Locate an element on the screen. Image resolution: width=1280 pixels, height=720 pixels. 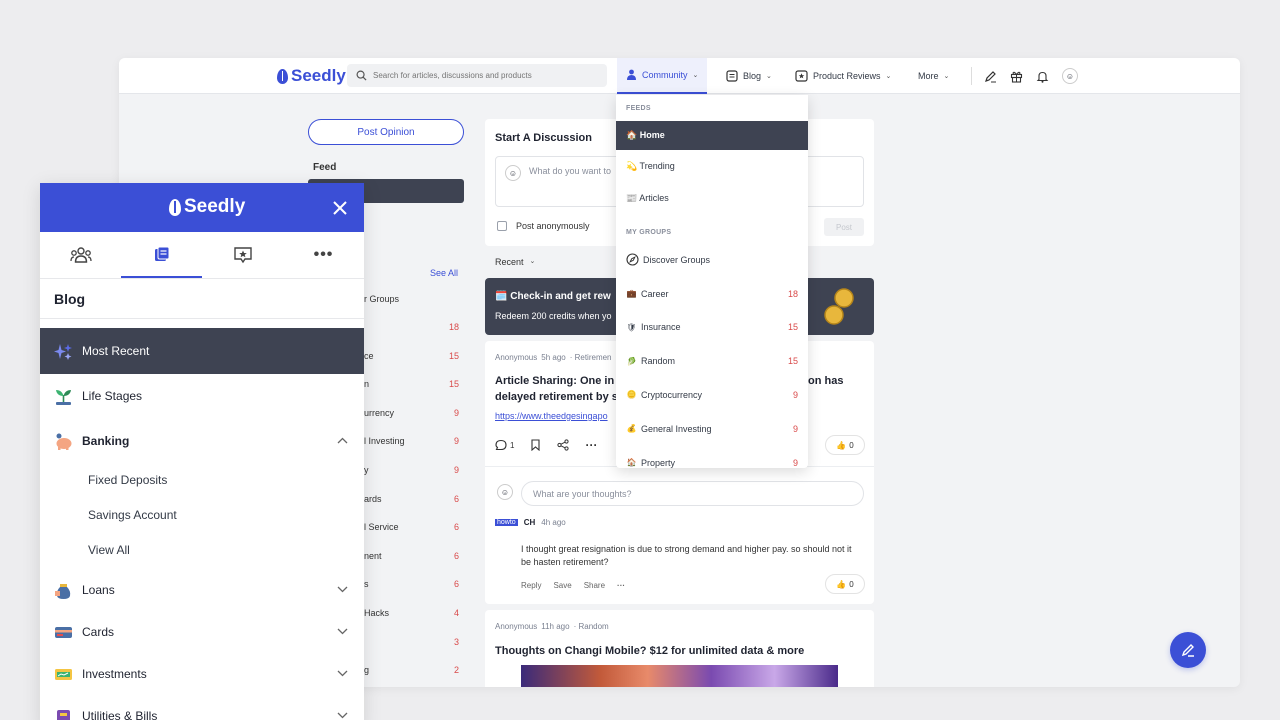
see-all-link: See All is located at coordinates (444, 273).